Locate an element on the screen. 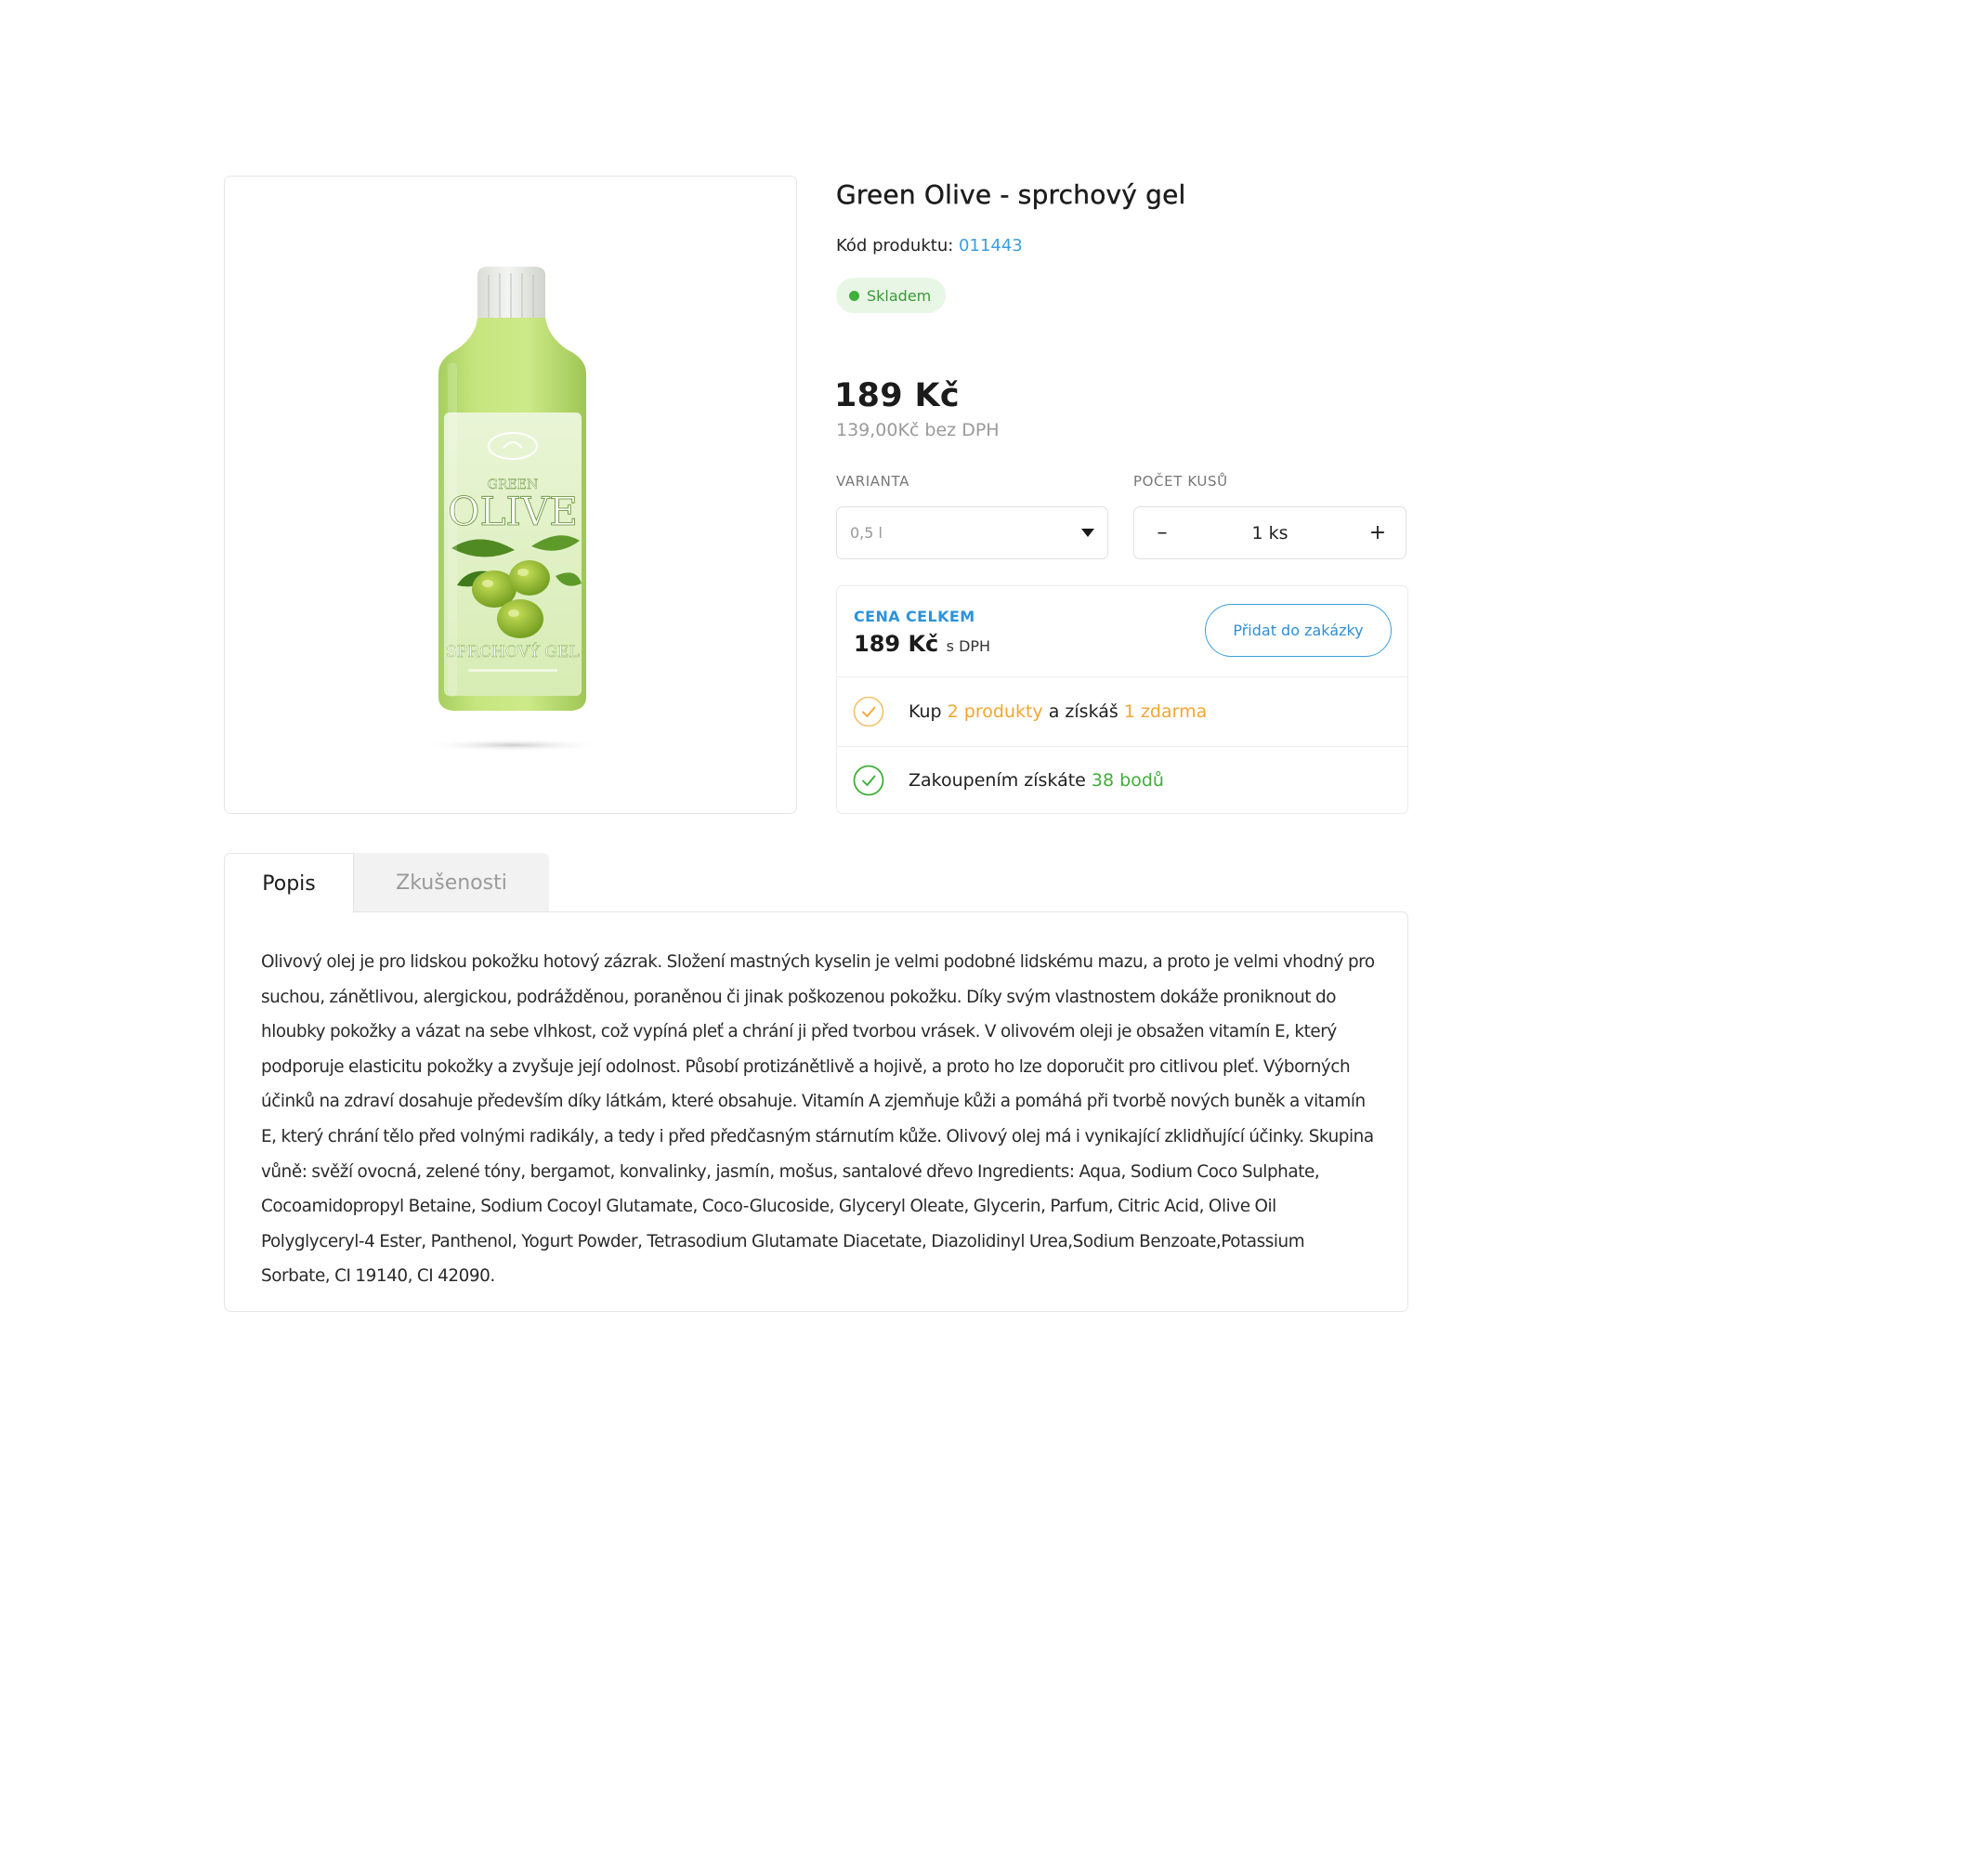 This screenshot has height=1873, width=1988. variant-value: 0,5 l is located at coordinates (867, 533).